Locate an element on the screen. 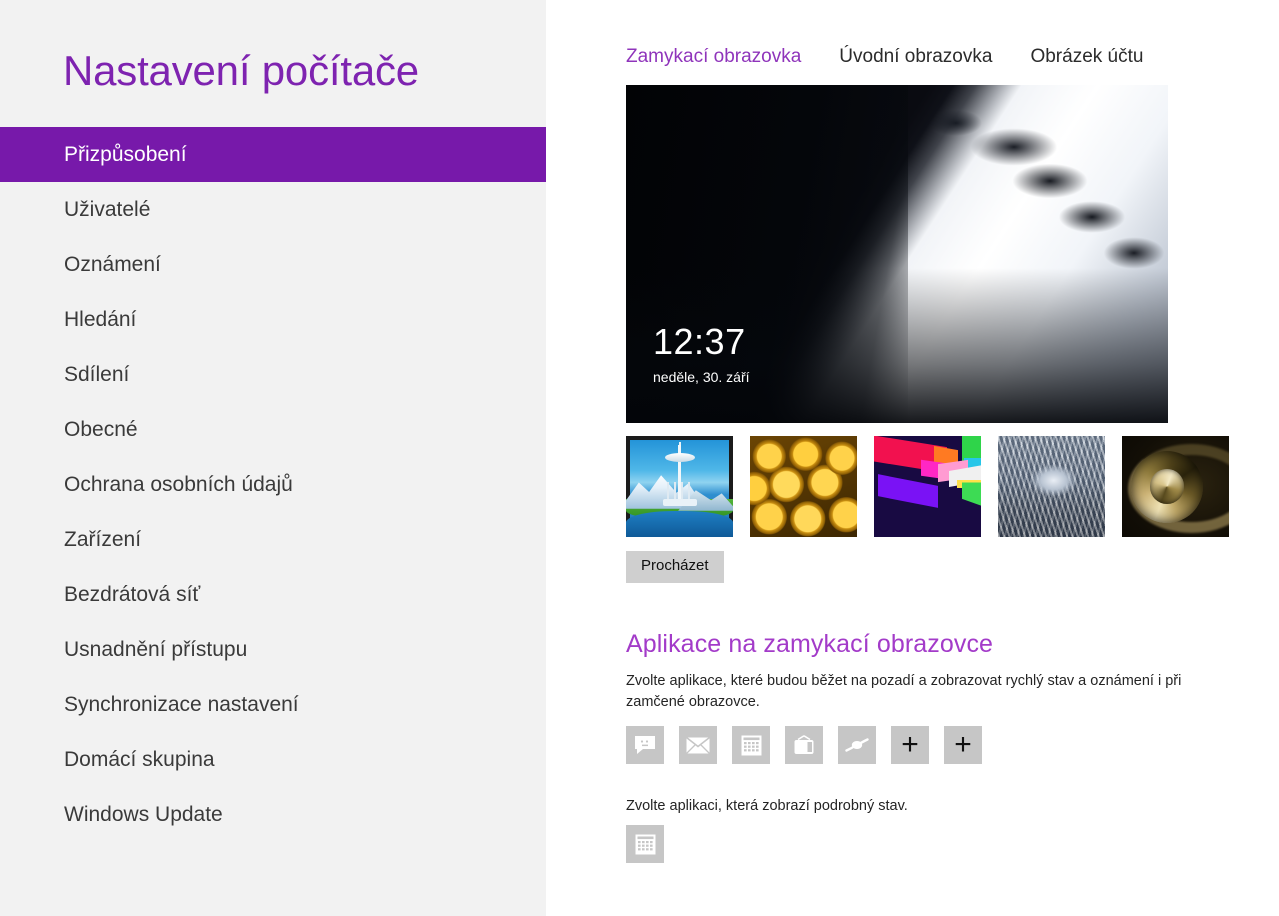 This screenshot has height=916, width=1279. sidebar-item-label: Ochrana osobních údajů is located at coordinates (178, 484).